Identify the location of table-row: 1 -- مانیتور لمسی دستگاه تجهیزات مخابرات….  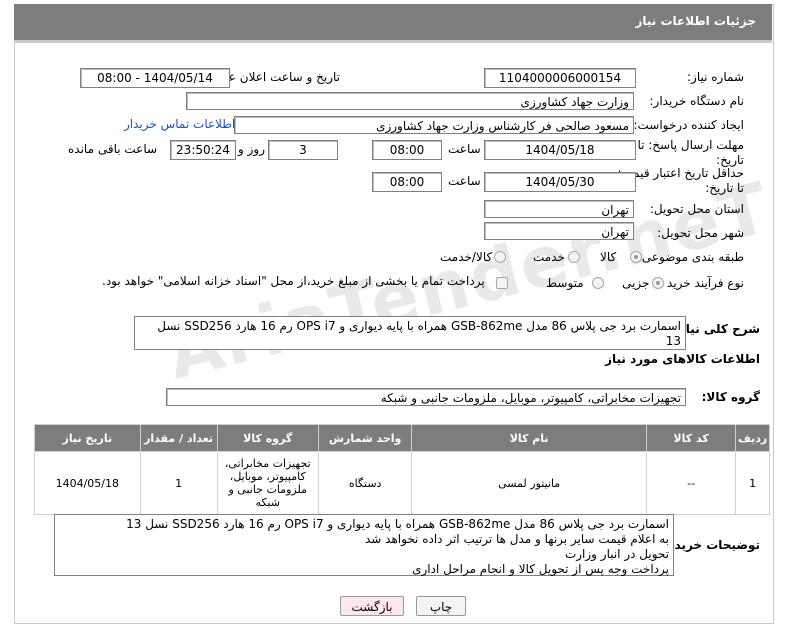
(402, 483).